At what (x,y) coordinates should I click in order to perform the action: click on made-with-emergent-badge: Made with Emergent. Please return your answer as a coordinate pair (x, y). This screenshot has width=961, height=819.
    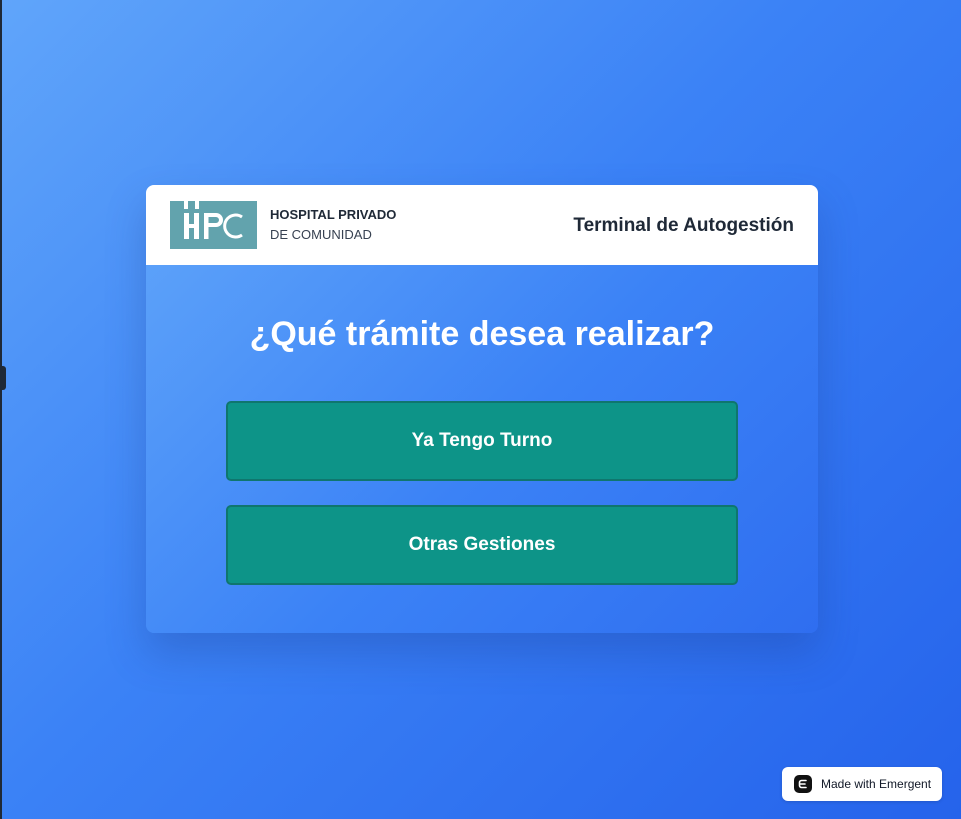
    Looking at the image, I should click on (862, 784).